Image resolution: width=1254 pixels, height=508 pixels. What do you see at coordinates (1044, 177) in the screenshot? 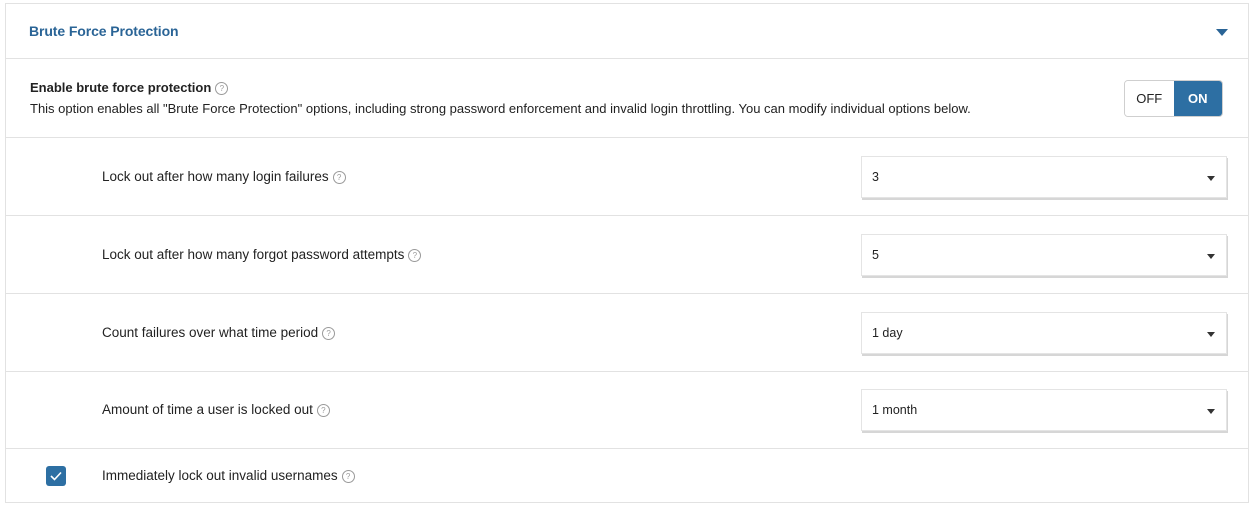
I see `login-failures-select: 3` at bounding box center [1044, 177].